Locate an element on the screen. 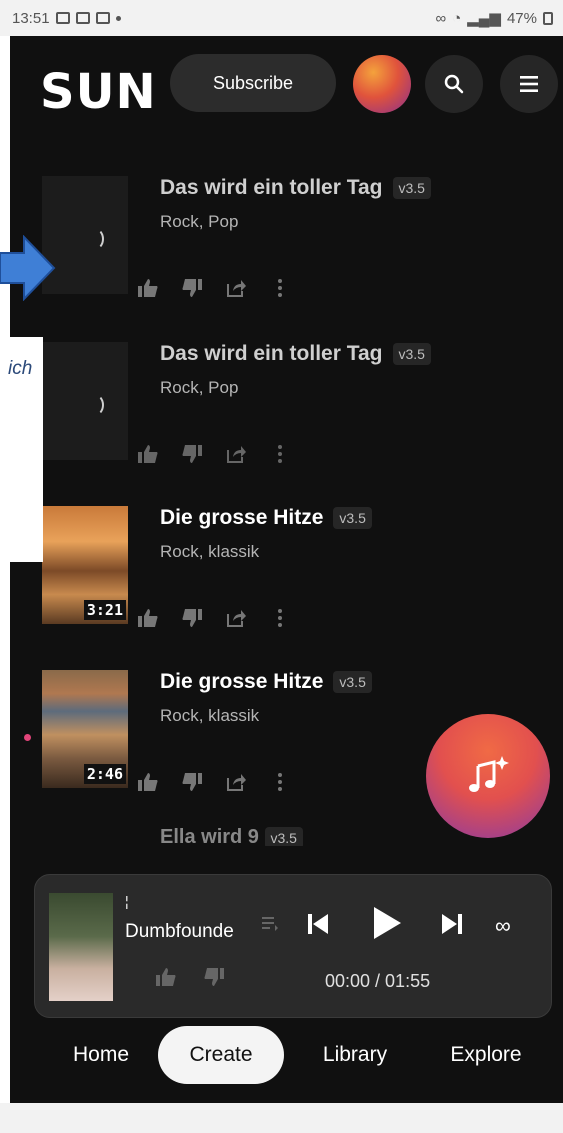 This screenshot has height=1133, width=563. search-button is located at coordinates (454, 84).